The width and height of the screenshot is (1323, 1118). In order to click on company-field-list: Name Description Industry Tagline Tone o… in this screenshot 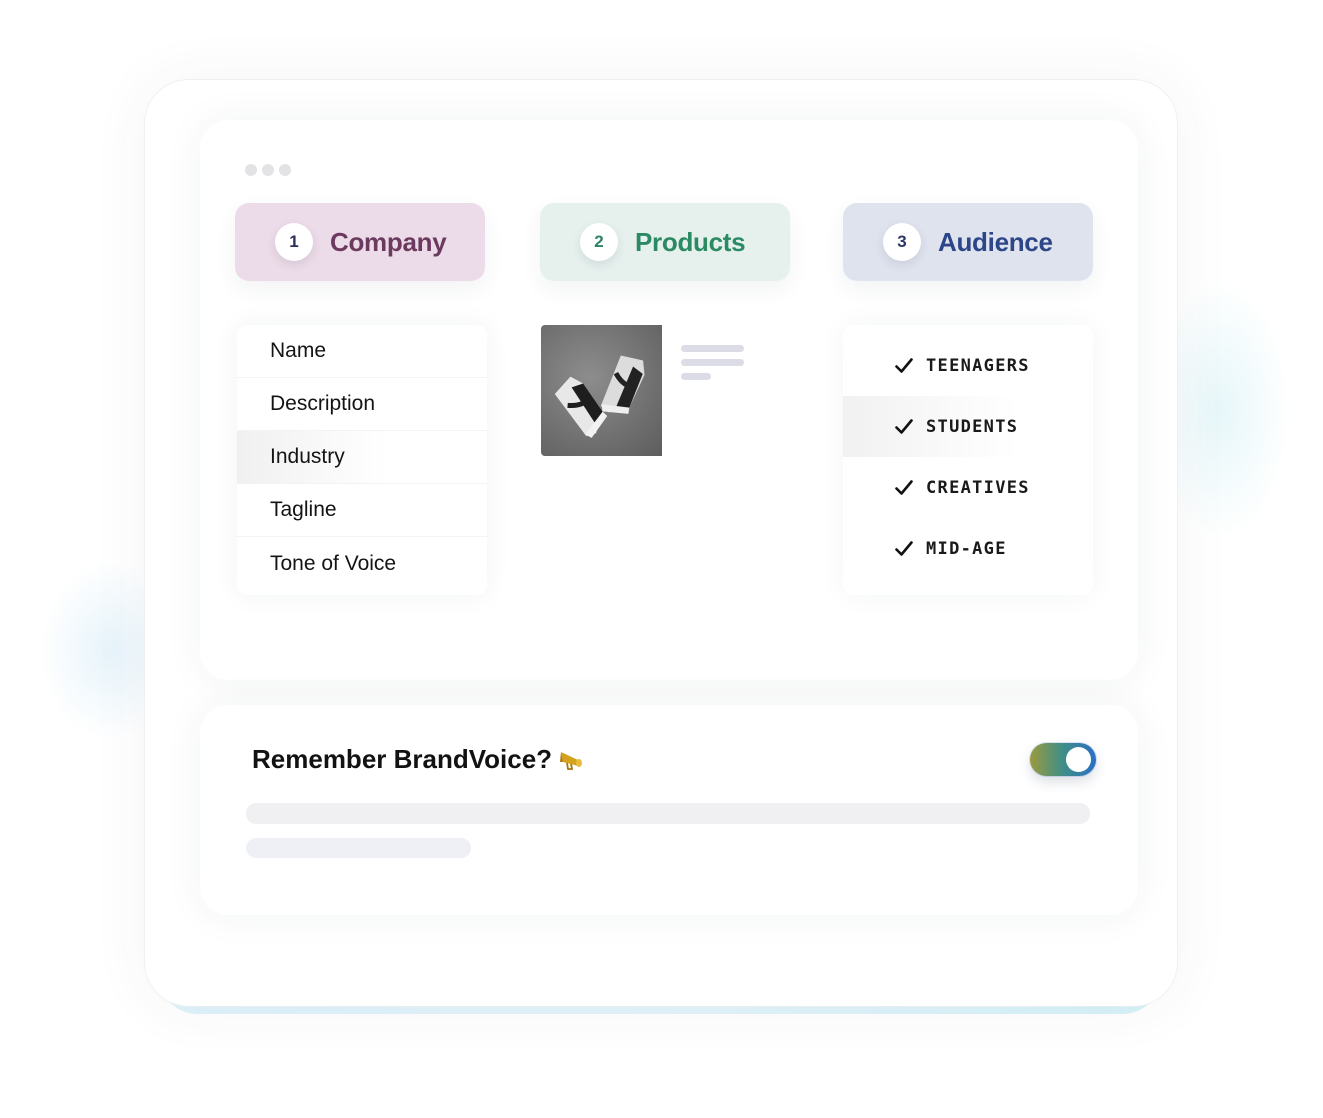, I will do `click(362, 460)`.